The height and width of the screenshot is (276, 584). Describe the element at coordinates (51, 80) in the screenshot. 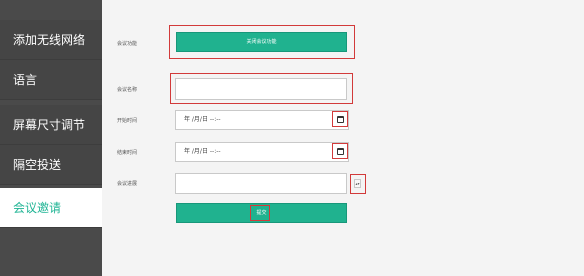

I see `sidebar-item-language: 语言` at that location.